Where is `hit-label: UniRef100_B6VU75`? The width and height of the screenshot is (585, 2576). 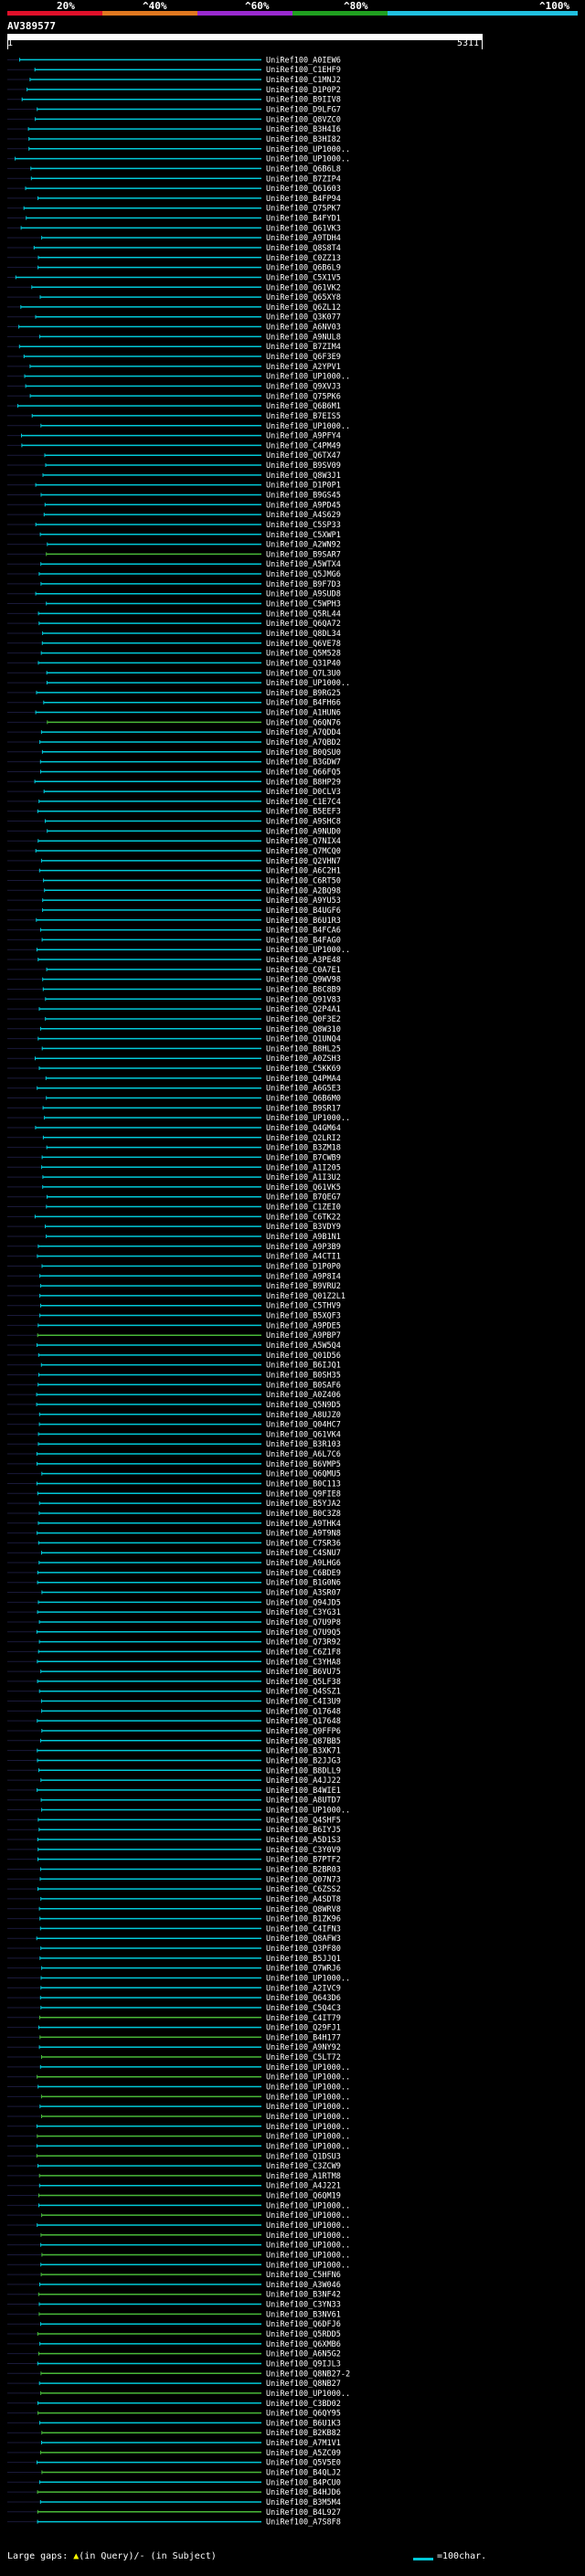
hit-label: UniRef100_B6VU75 is located at coordinates (303, 1672).